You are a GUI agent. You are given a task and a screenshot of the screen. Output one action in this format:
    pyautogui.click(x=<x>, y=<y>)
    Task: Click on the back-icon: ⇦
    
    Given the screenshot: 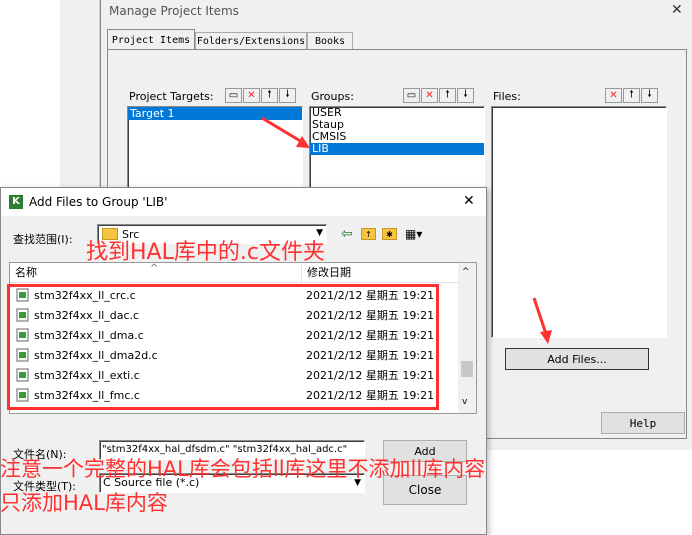 What is the action you would take?
    pyautogui.click(x=347, y=234)
    